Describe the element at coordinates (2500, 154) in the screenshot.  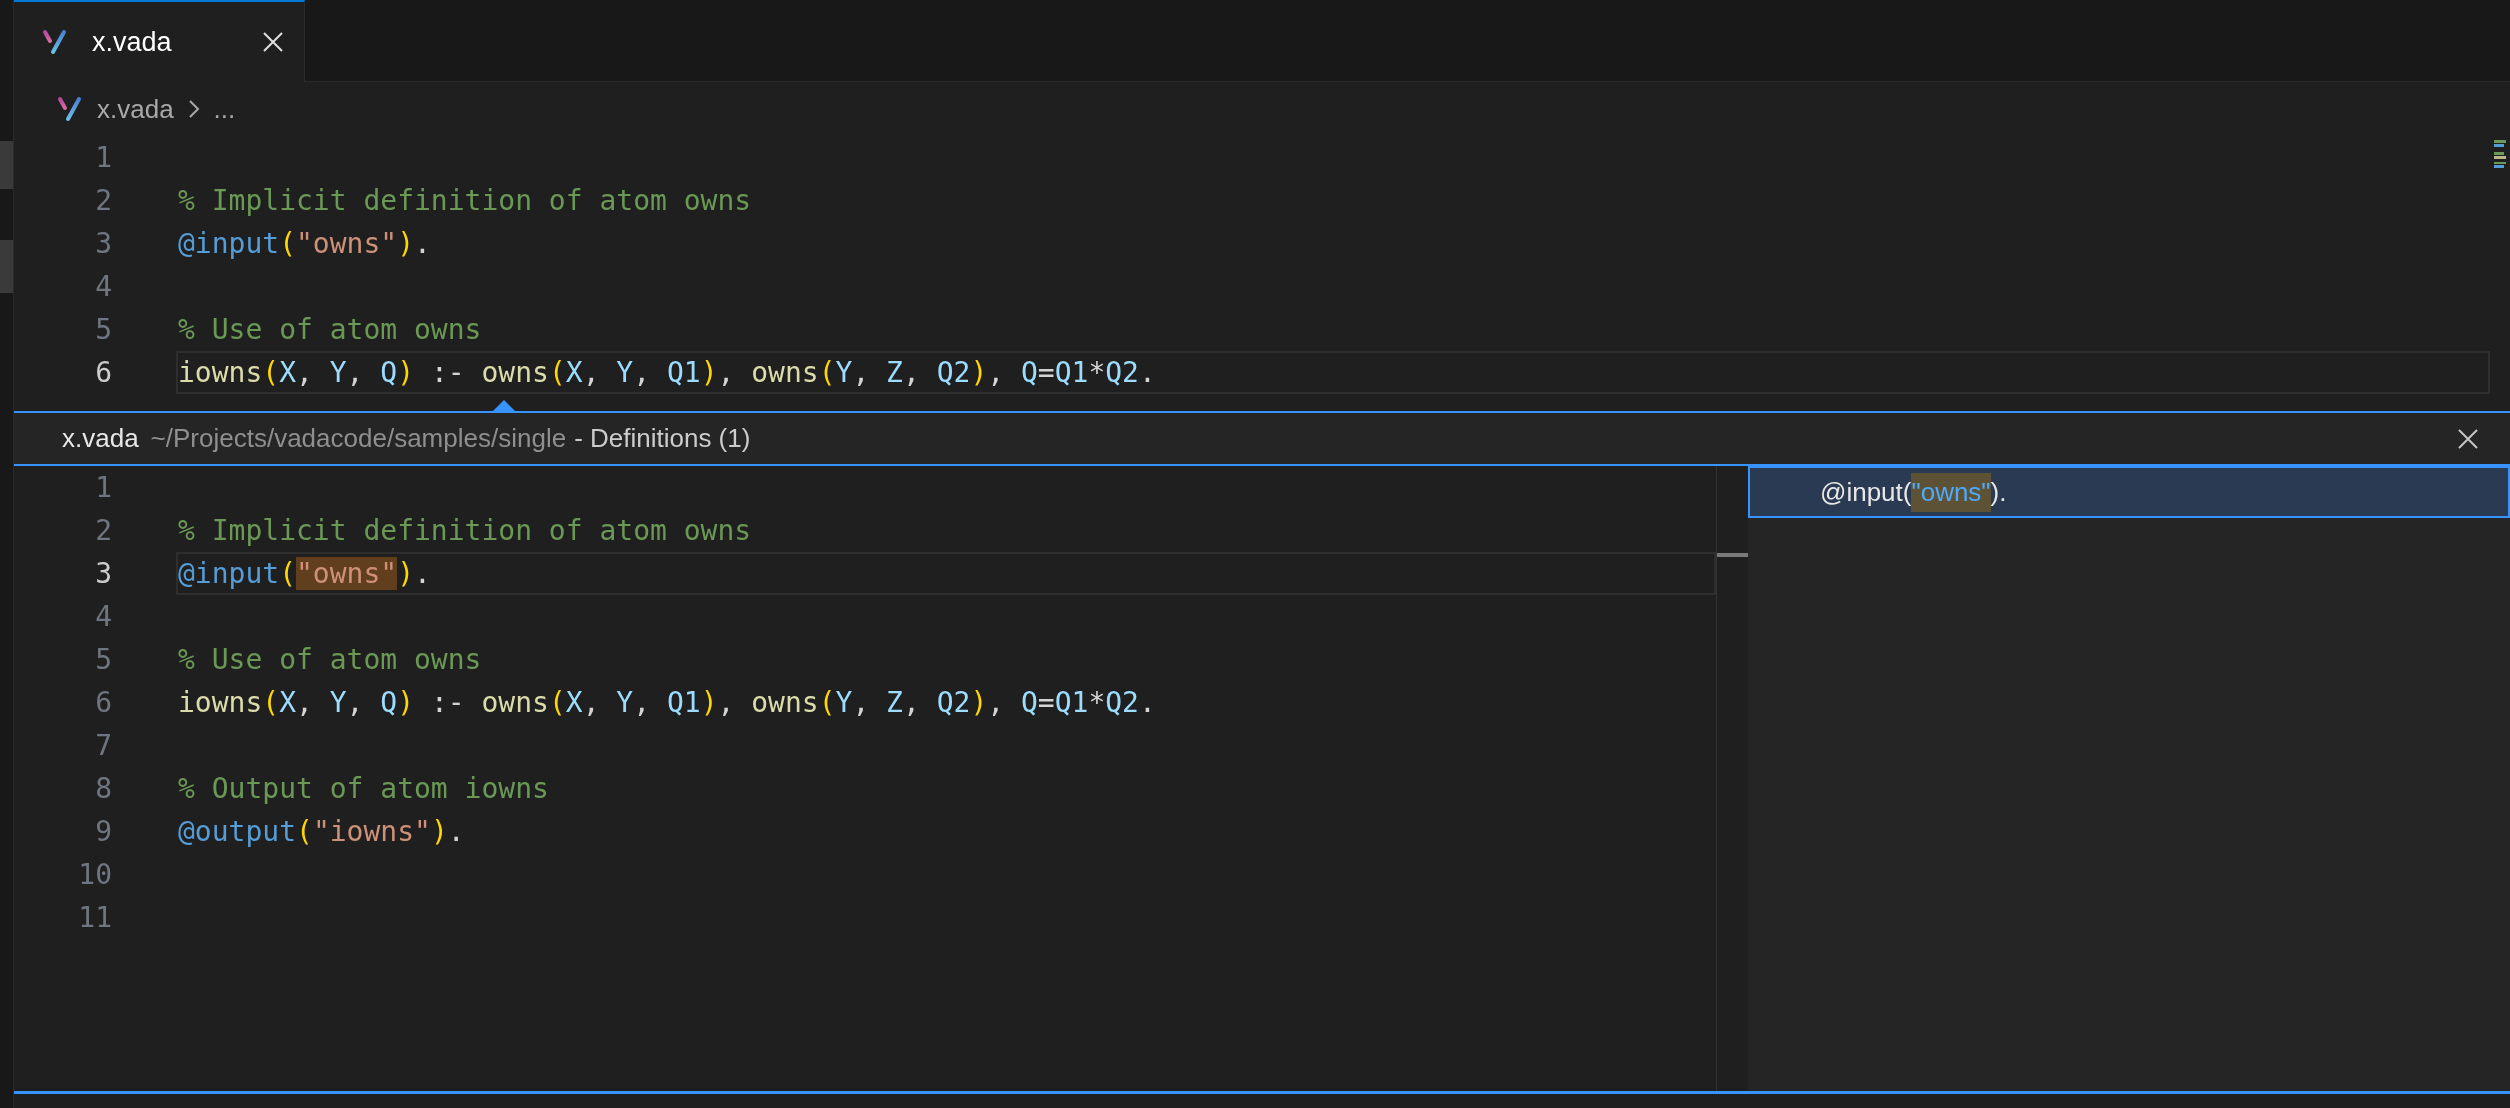
I see `minimap-drawing` at that location.